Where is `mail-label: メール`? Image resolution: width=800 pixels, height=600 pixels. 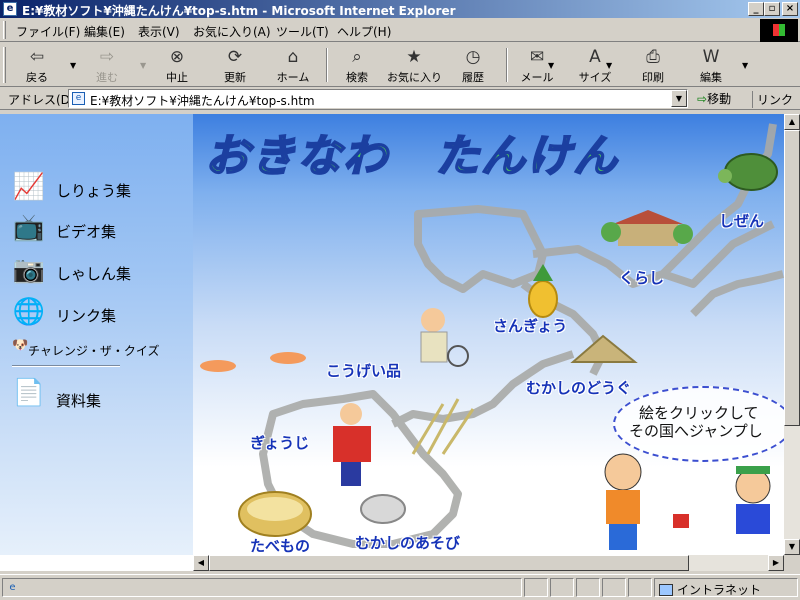
mail-label: メール is located at coordinates (537, 77).